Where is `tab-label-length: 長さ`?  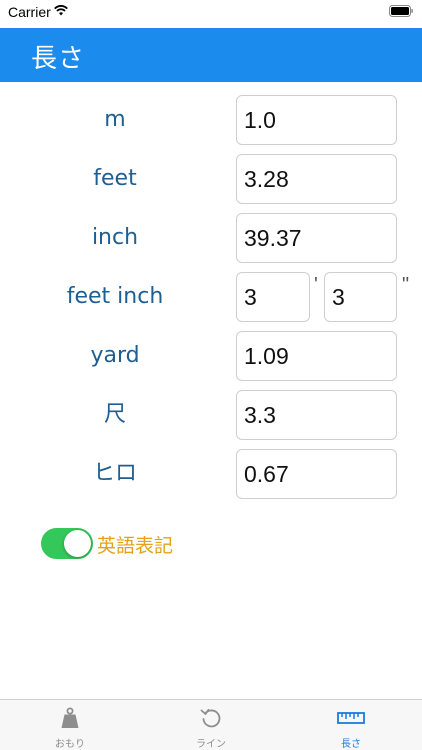
tab-label-length: 長さ is located at coordinates (351, 744).